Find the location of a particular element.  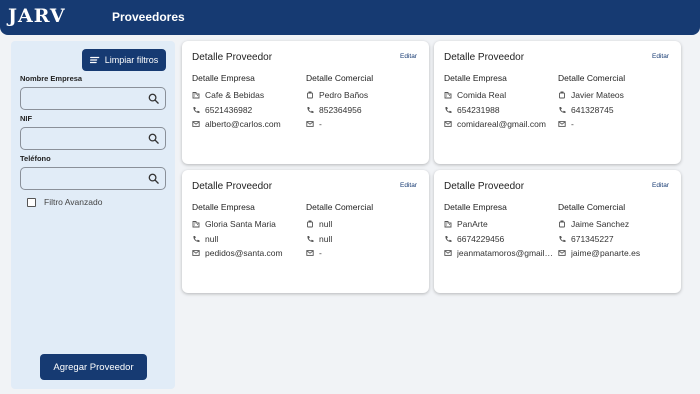

company-name: Comida Real is located at coordinates (482, 95).